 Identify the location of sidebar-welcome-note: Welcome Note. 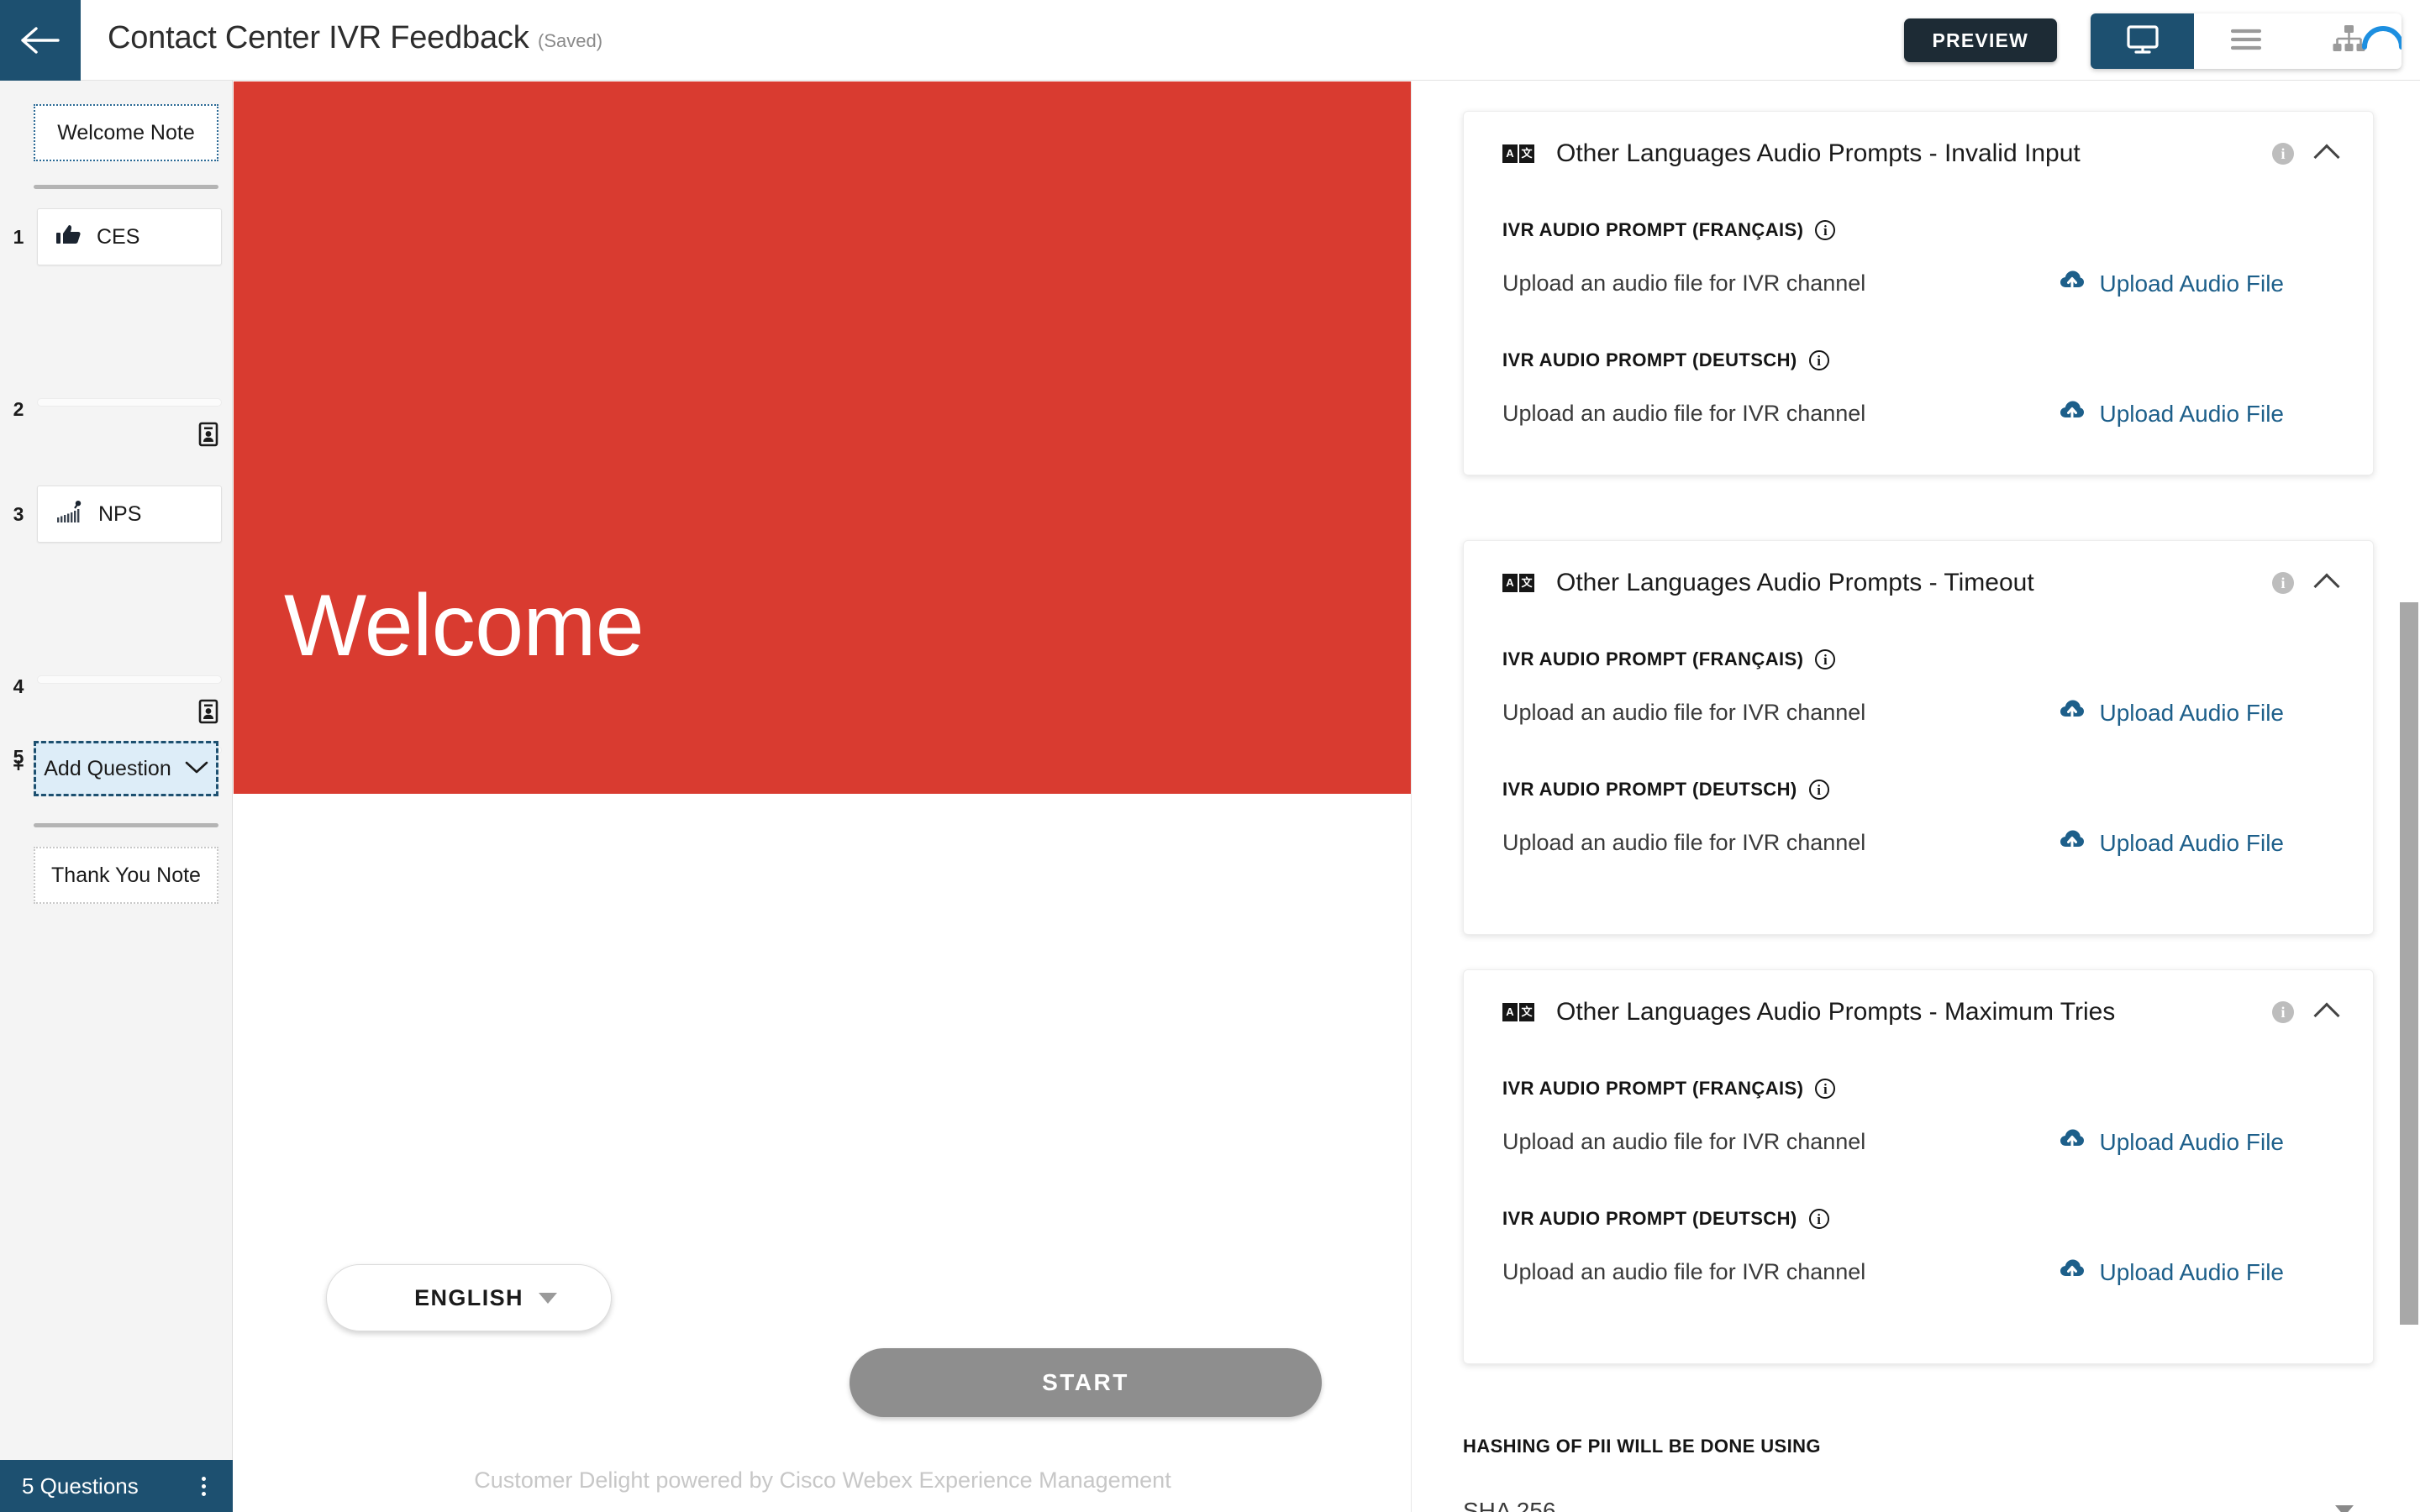
(126, 132).